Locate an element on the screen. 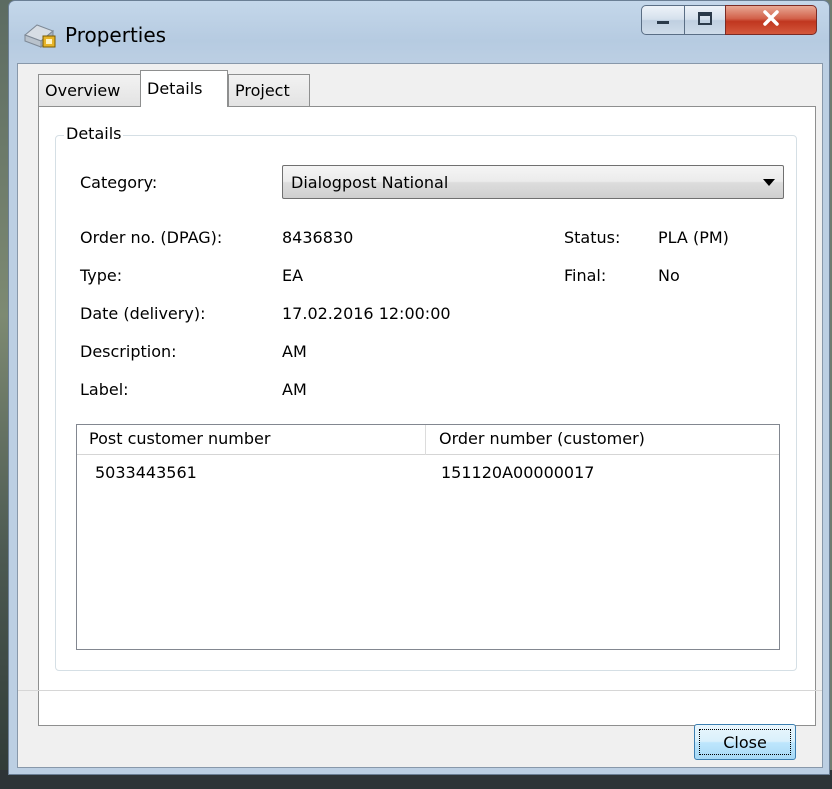 The width and height of the screenshot is (832, 789). description-value: AM is located at coordinates (294, 351).